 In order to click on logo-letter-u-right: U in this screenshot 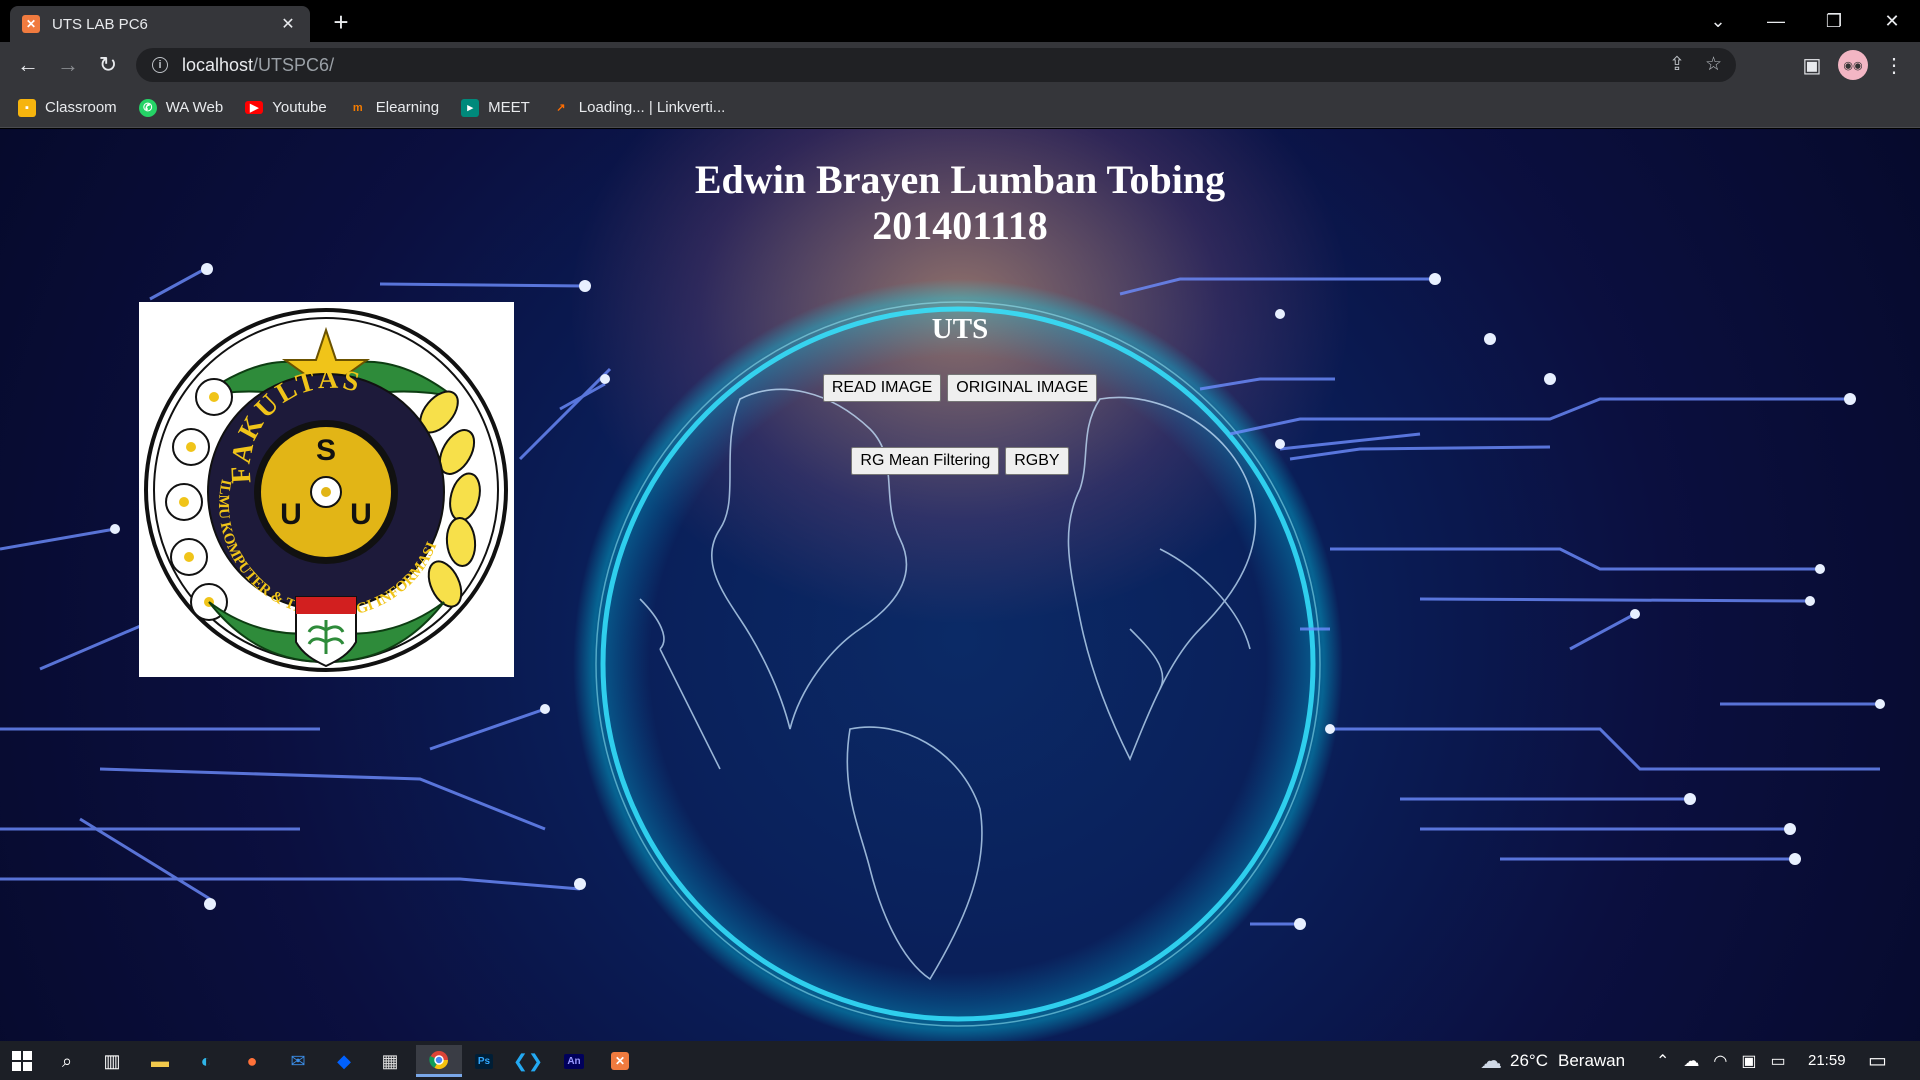, I will do `click(361, 514)`.